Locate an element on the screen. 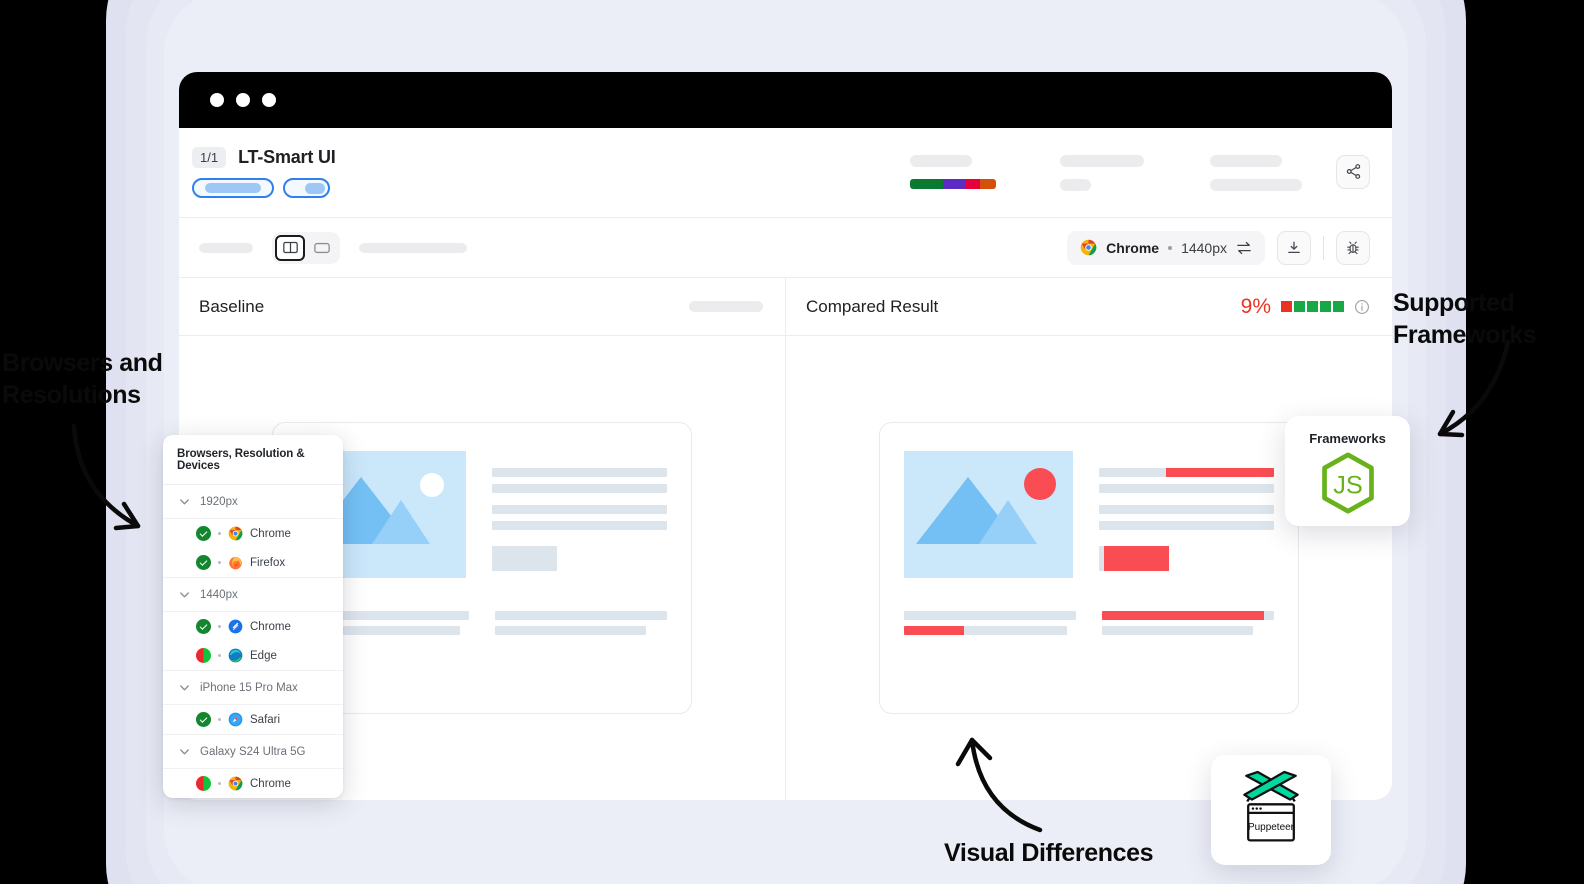 The height and width of the screenshot is (884, 1584). annotation-visual-line1: Visual Differences is located at coordinates (1049, 853).